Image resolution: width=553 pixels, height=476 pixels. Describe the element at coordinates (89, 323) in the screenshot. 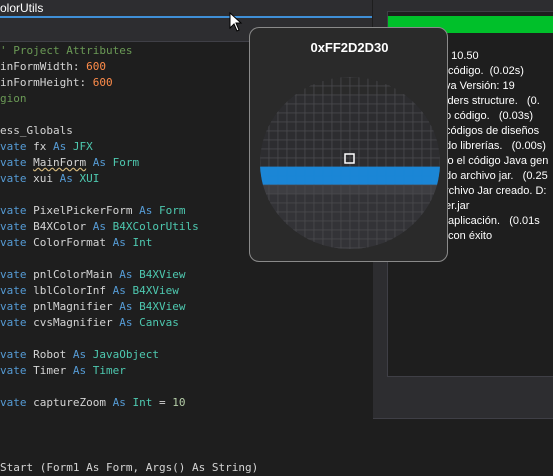

I see `code-line: vate cvsMagnifier As Canvas` at that location.